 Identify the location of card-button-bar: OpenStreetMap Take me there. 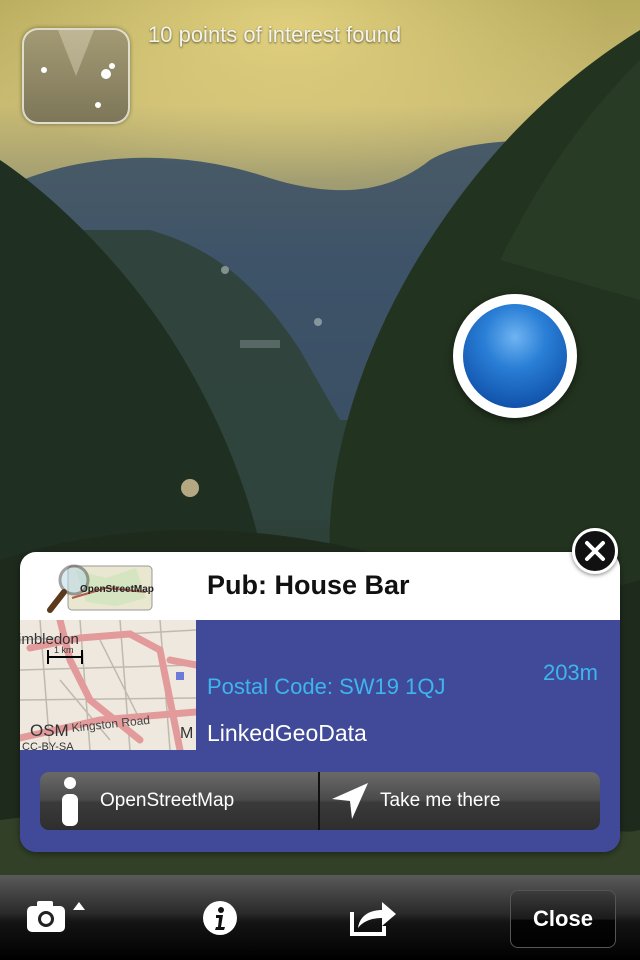
(320, 801).